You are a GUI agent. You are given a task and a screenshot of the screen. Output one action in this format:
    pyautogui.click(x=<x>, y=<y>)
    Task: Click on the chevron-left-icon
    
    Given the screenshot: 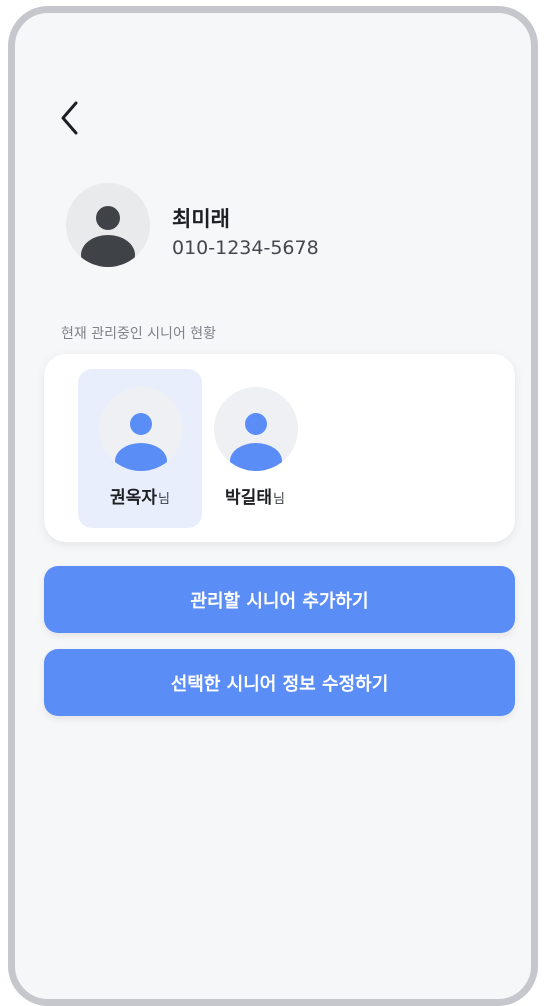 What is the action you would take?
    pyautogui.click(x=69, y=118)
    